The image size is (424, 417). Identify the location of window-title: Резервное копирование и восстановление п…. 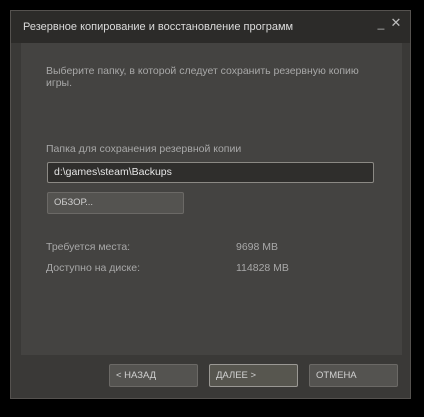
(158, 27).